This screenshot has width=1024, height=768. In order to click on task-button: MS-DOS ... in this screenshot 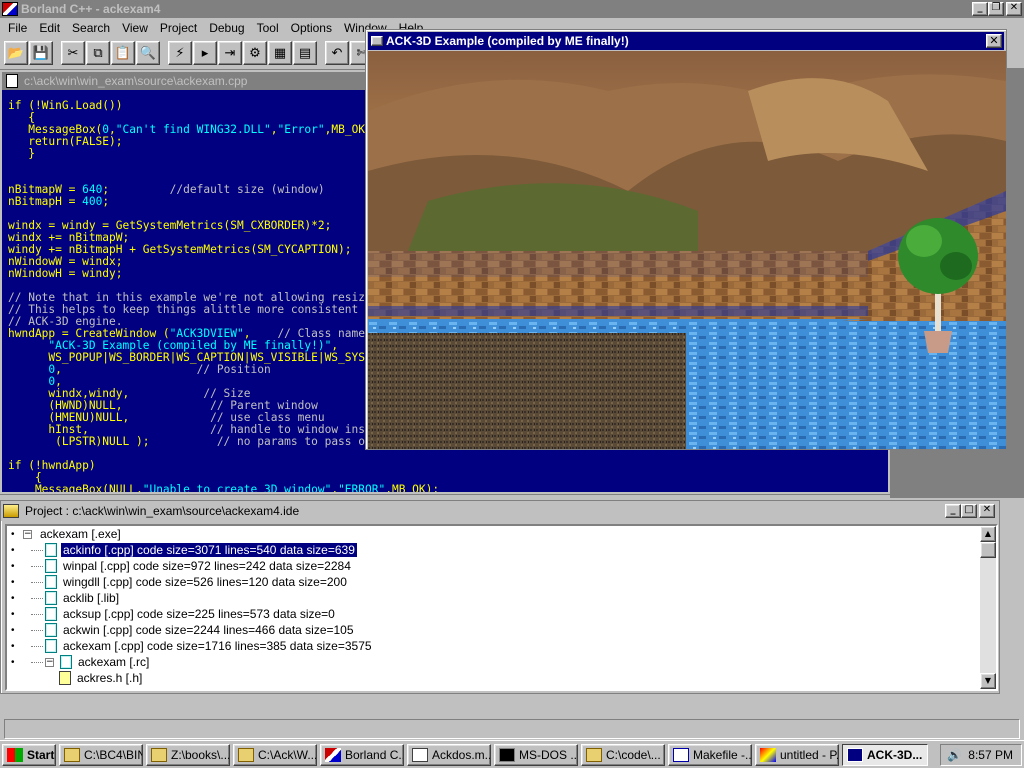, I will do `click(536, 754)`.